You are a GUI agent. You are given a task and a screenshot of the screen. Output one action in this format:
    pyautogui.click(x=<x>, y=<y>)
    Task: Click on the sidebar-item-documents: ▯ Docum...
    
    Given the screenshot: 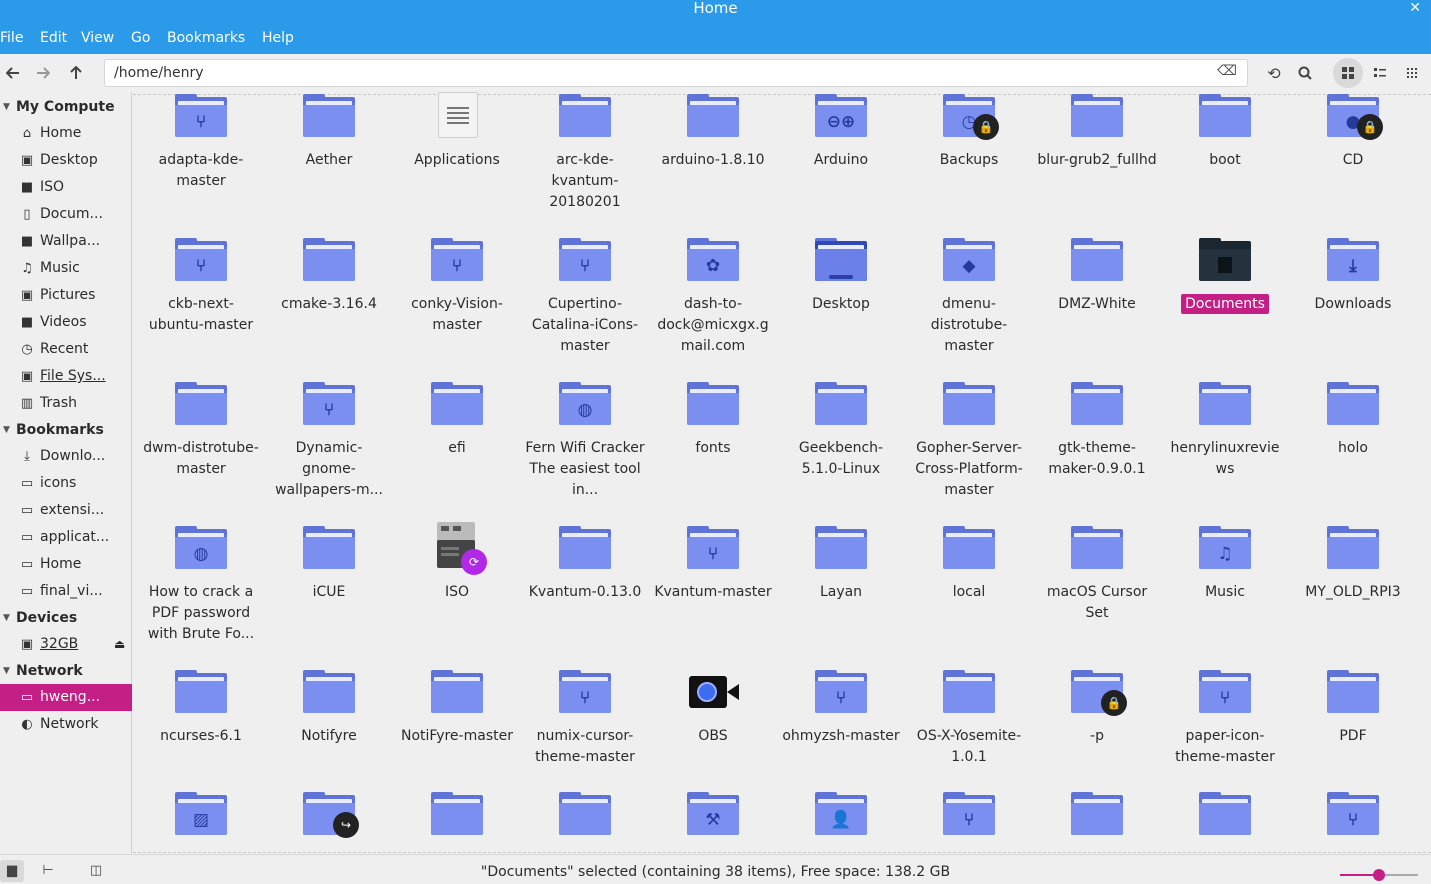 What is the action you would take?
    pyautogui.click(x=66, y=214)
    